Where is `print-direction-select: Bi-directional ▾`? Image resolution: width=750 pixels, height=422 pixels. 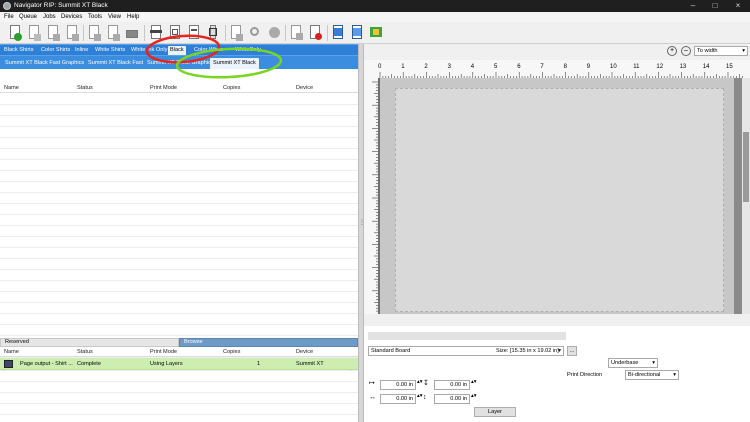 print-direction-select: Bi-directional ▾ is located at coordinates (652, 375).